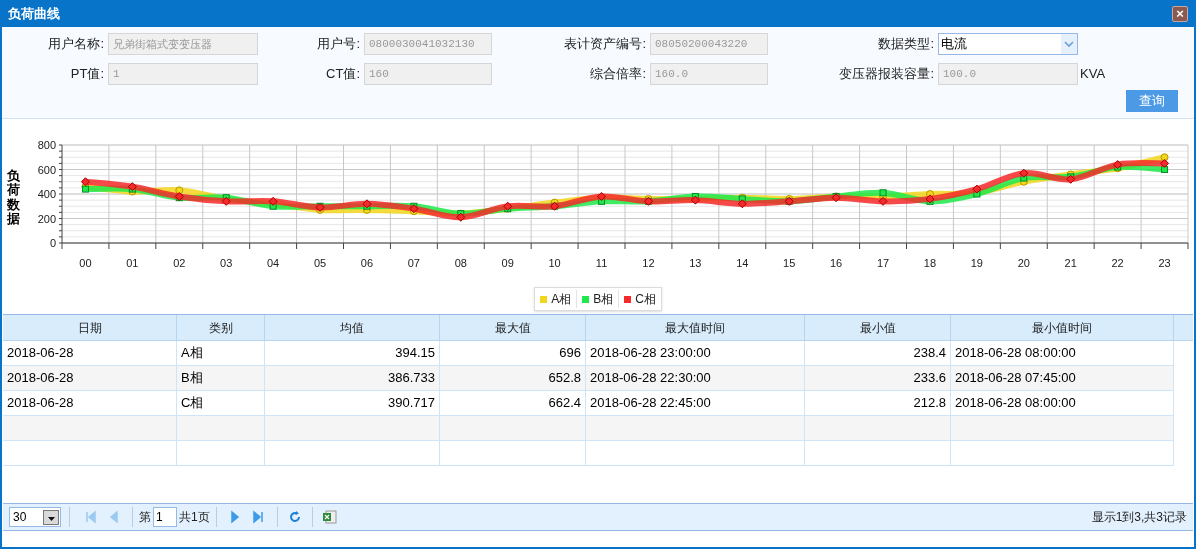 Image resolution: width=1196 pixels, height=549 pixels. I want to click on x-tick-label: 22, so click(1117, 263).